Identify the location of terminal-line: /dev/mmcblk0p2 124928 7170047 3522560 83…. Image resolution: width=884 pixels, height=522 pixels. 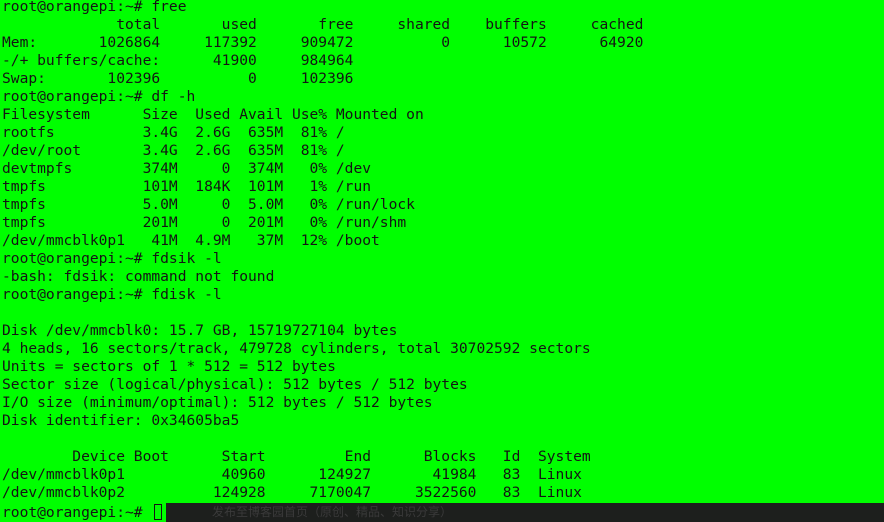
(292, 492).